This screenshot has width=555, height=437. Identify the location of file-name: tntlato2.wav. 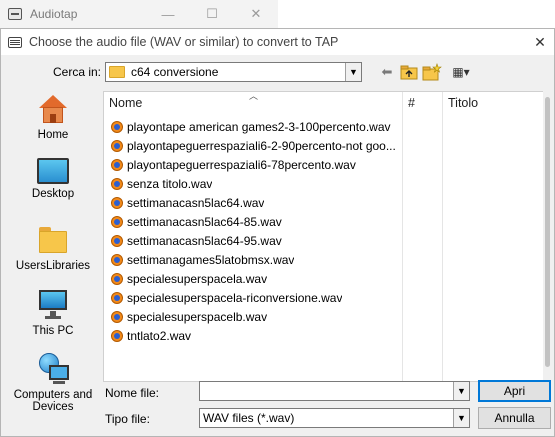
(159, 335).